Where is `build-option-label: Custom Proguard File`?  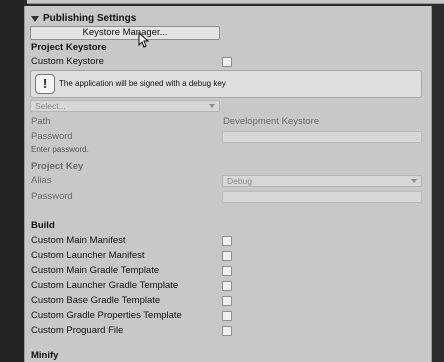 build-option-label: Custom Proguard File is located at coordinates (77, 330).